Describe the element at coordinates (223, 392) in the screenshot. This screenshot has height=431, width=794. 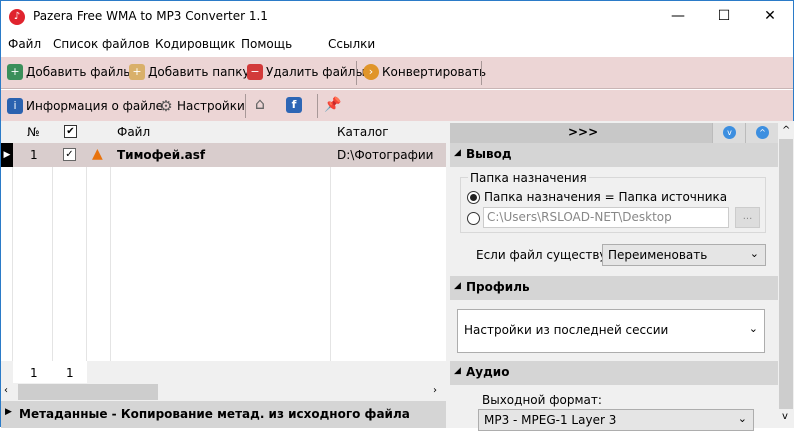
I see `horizontal-scrollbar: ‹ ›` at that location.